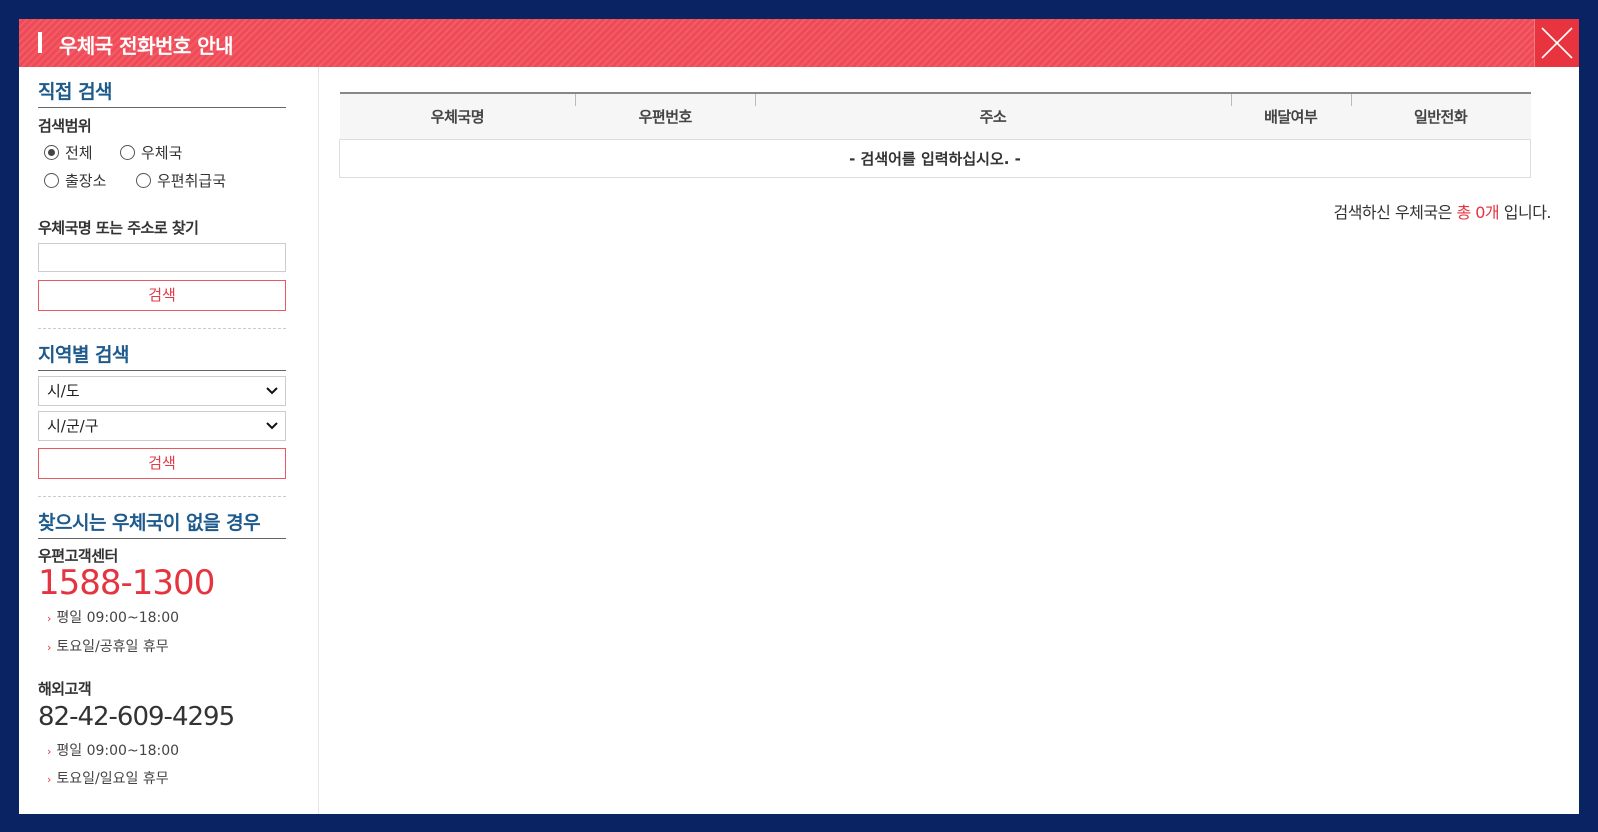 Image resolution: width=1598 pixels, height=832 pixels. I want to click on radio-post-office: 우체국, so click(151, 152).